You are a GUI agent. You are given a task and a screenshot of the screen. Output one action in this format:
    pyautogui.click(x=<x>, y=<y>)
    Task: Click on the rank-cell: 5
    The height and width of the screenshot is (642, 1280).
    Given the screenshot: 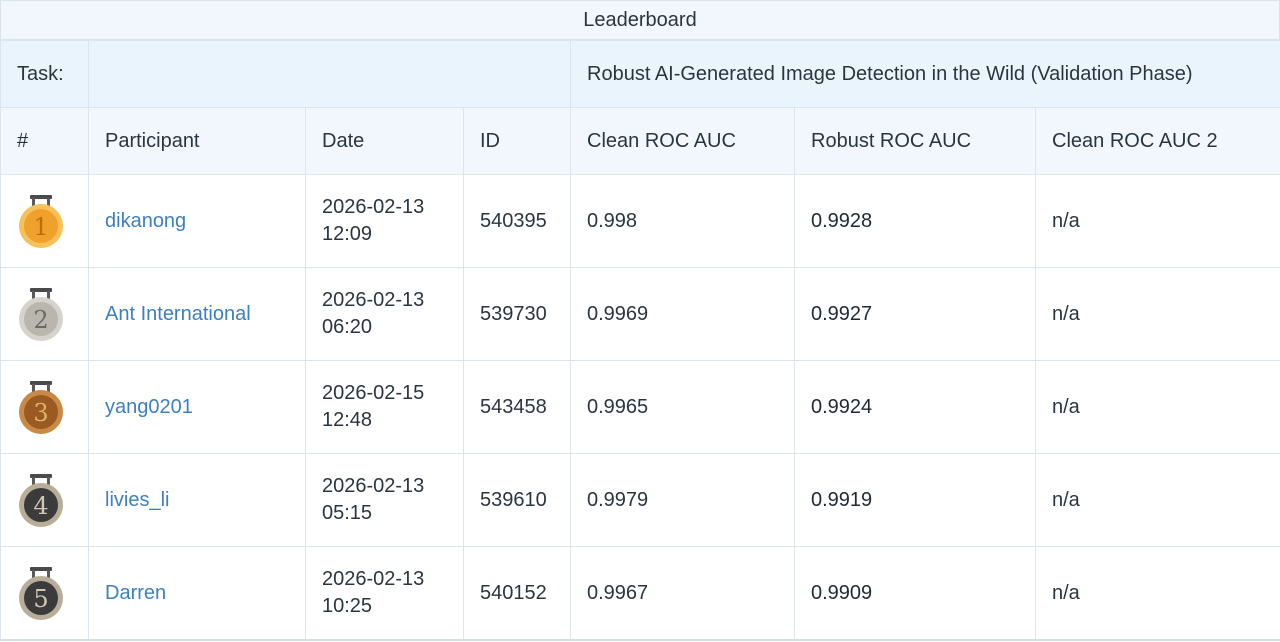 What is the action you would take?
    pyautogui.click(x=44, y=593)
    